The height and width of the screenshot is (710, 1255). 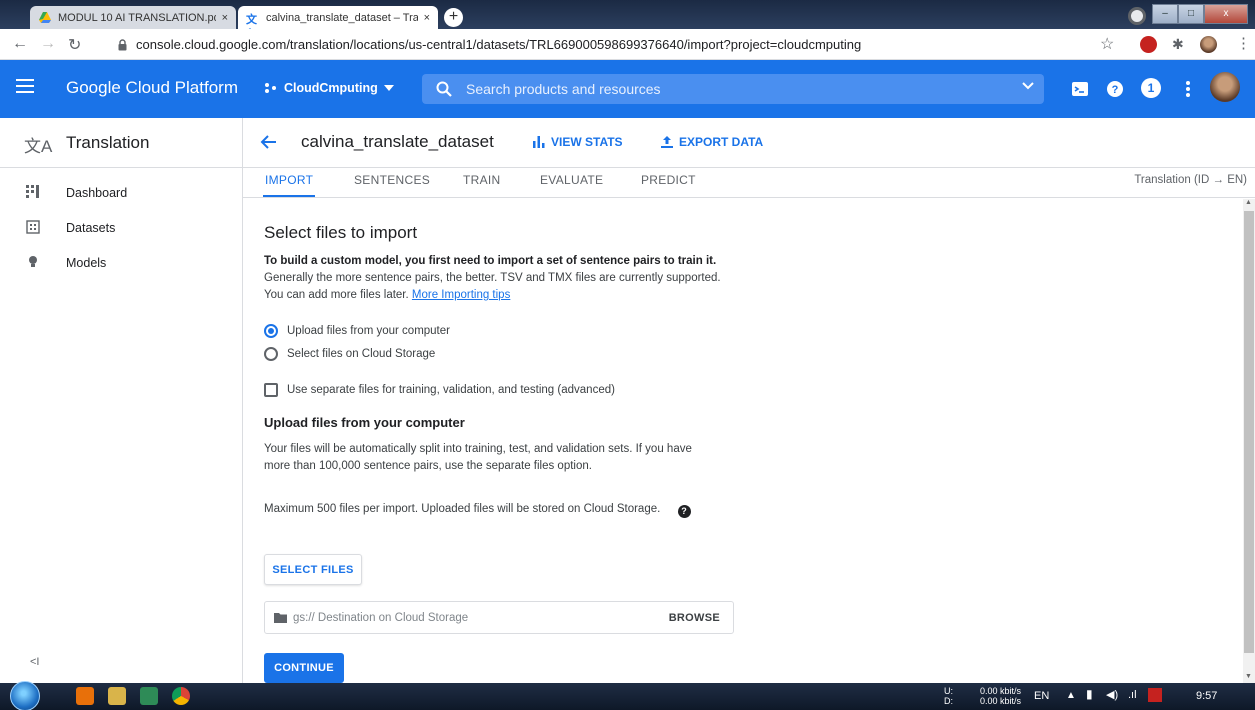 What do you see at coordinates (1080, 89) in the screenshot?
I see `cloud-shell-icon` at bounding box center [1080, 89].